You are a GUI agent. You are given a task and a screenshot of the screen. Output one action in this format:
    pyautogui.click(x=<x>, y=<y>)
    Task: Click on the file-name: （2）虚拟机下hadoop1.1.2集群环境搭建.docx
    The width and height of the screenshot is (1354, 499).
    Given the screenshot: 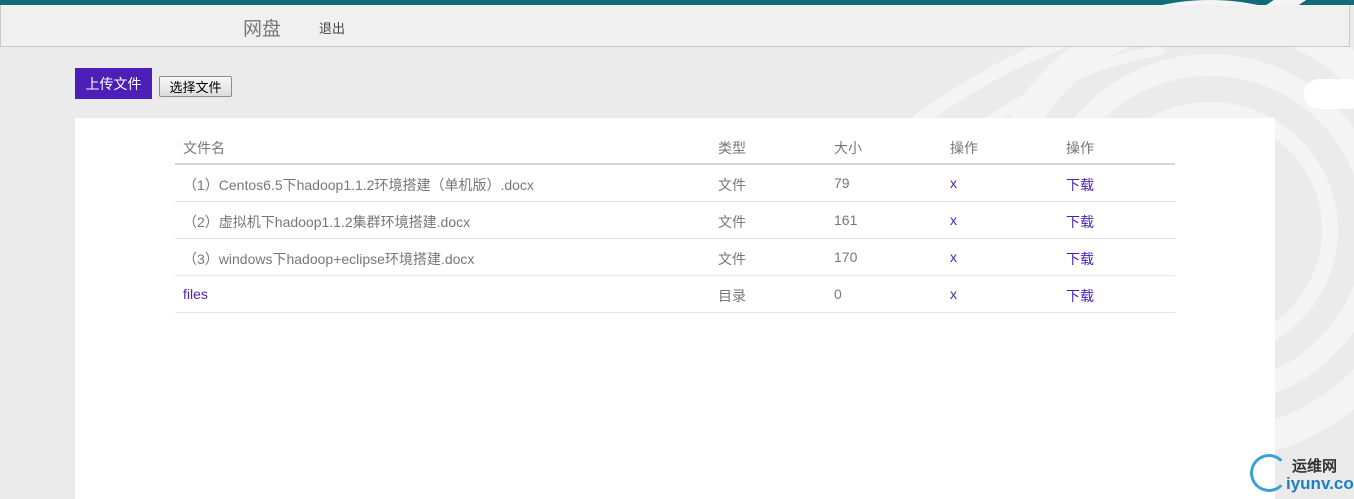 What is the action you would take?
    pyautogui.click(x=327, y=222)
    